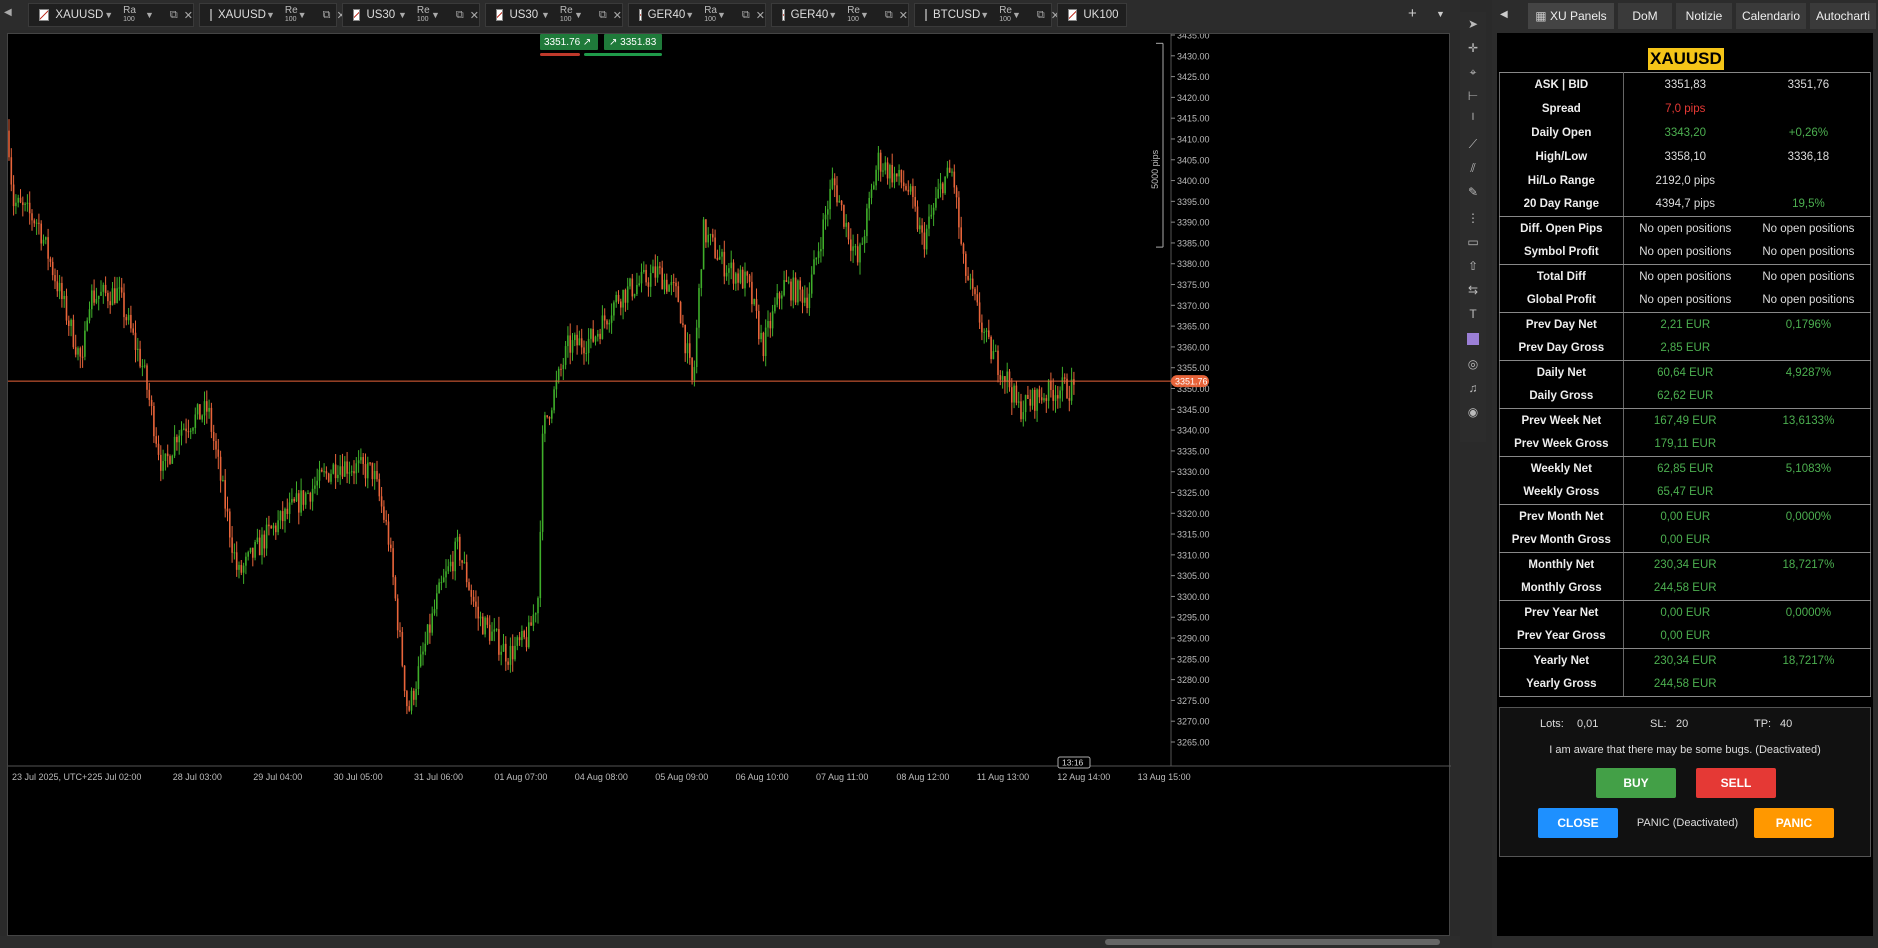 The width and height of the screenshot is (1878, 948). I want to click on tab-xu-panels: ▦ XU Panels, so click(1571, 16).